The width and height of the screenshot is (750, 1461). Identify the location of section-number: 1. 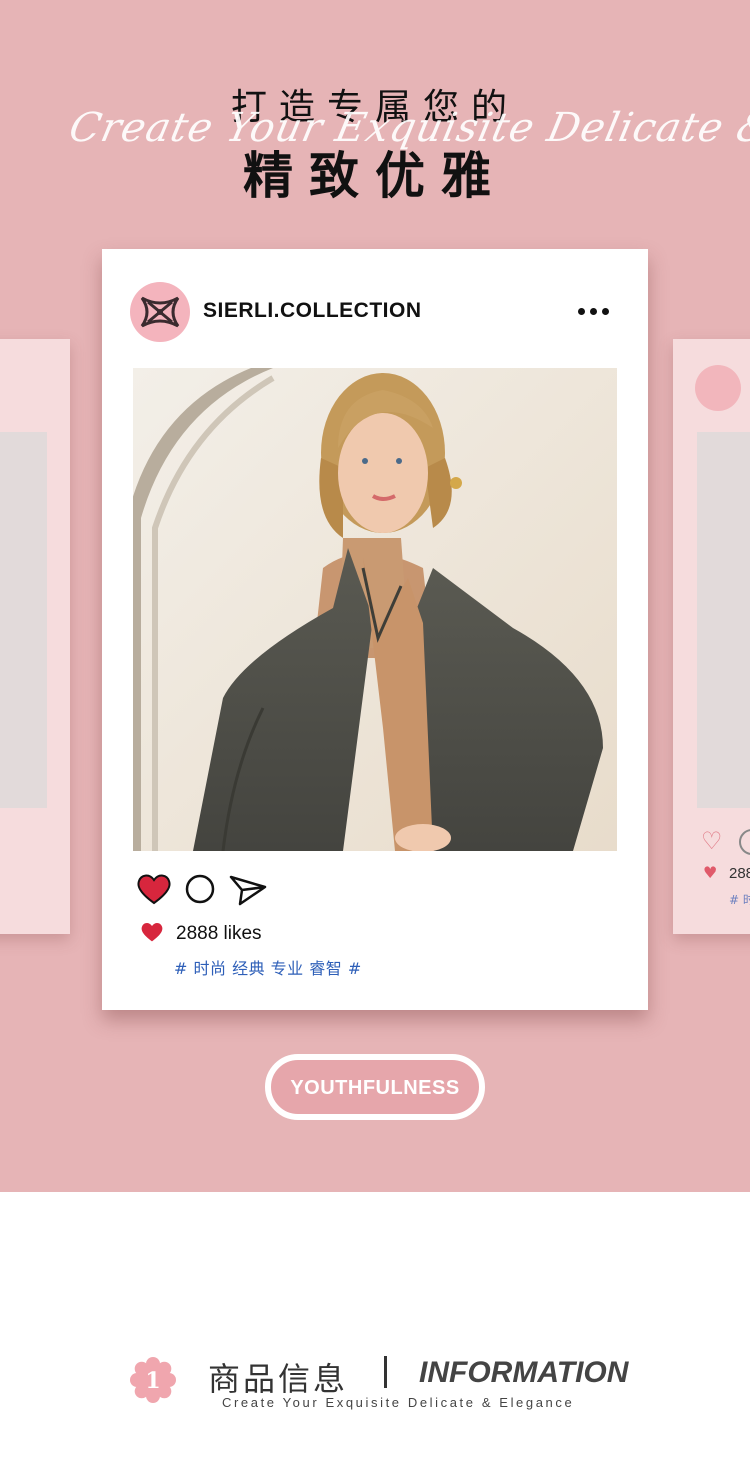
(152, 1381).